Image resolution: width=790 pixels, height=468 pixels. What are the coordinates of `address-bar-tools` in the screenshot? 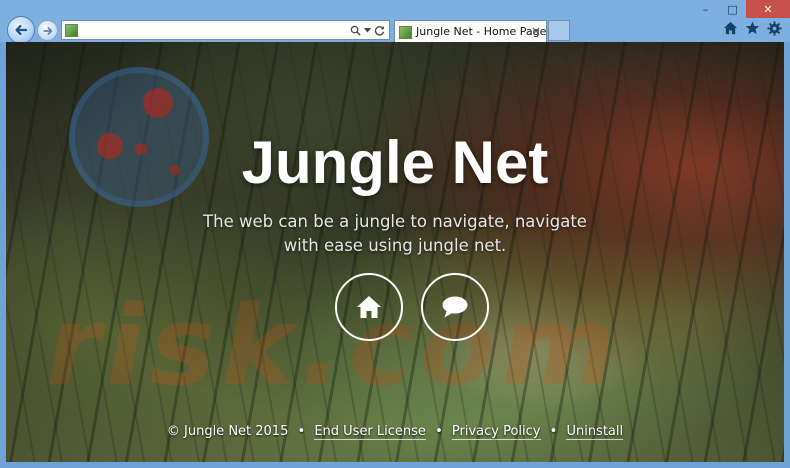 It's located at (367, 30).